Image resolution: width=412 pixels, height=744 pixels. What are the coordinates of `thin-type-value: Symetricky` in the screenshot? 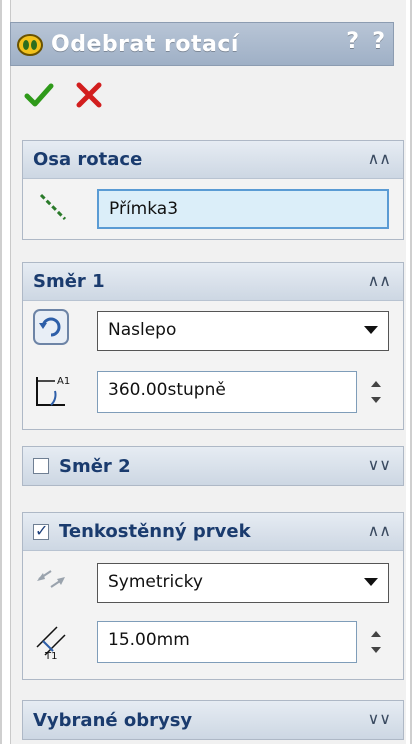 It's located at (155, 582).